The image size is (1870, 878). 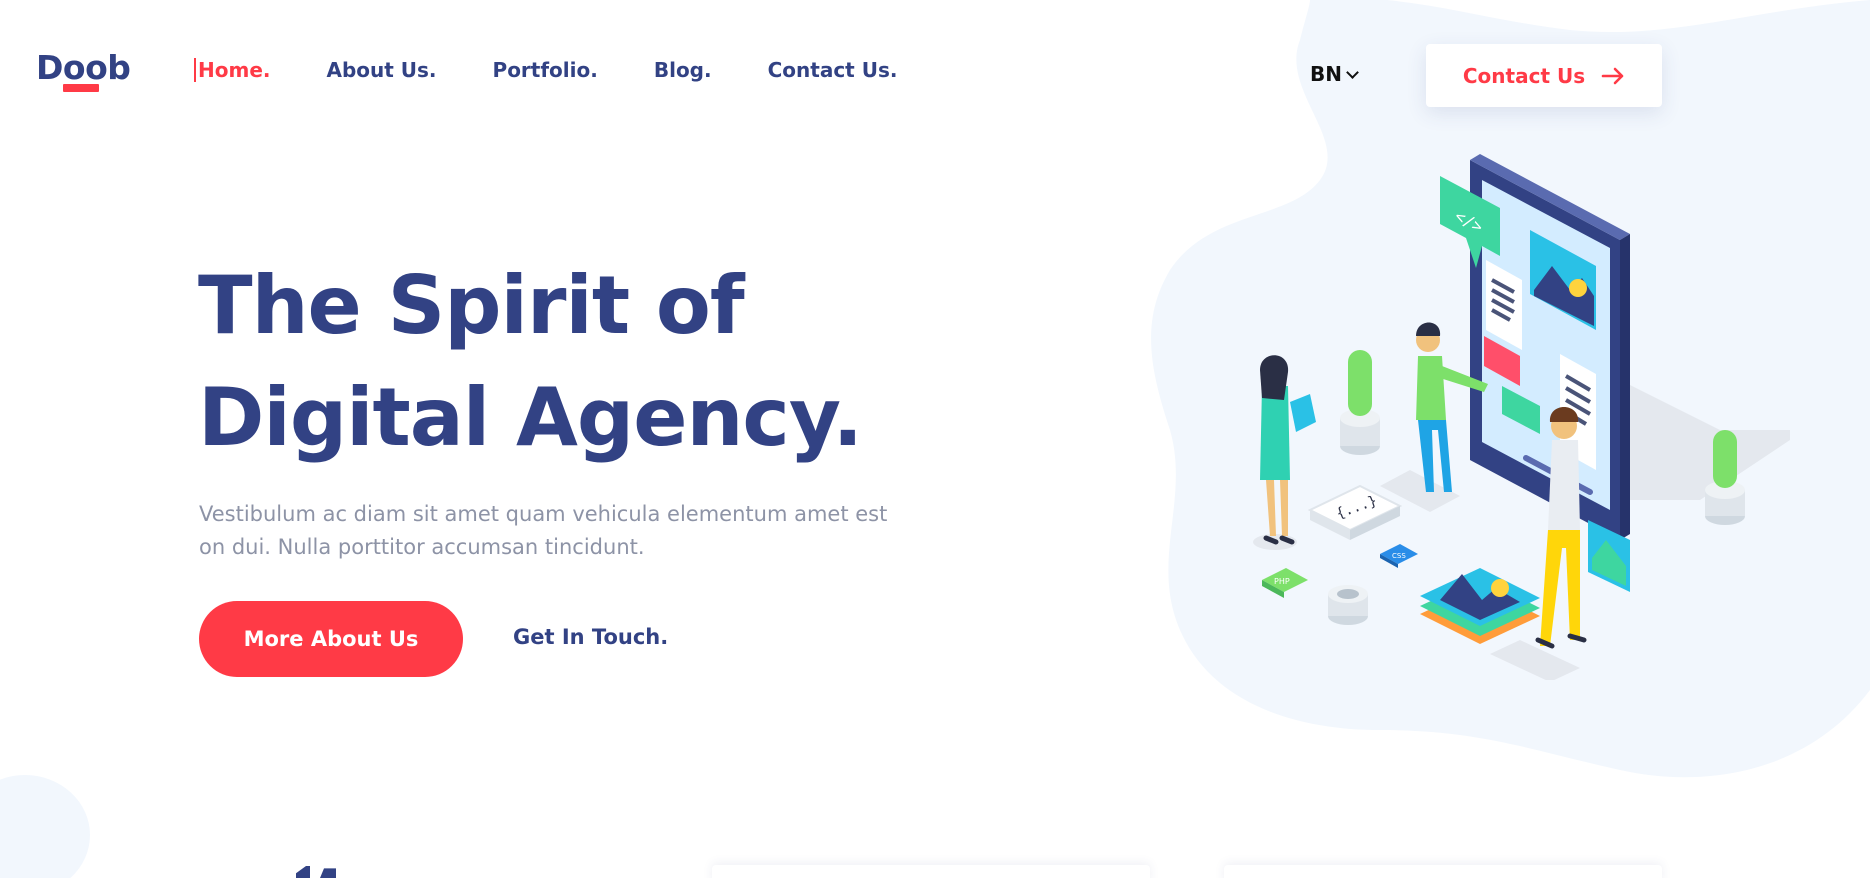 What do you see at coordinates (83, 67) in the screenshot?
I see `logo: Doob` at bounding box center [83, 67].